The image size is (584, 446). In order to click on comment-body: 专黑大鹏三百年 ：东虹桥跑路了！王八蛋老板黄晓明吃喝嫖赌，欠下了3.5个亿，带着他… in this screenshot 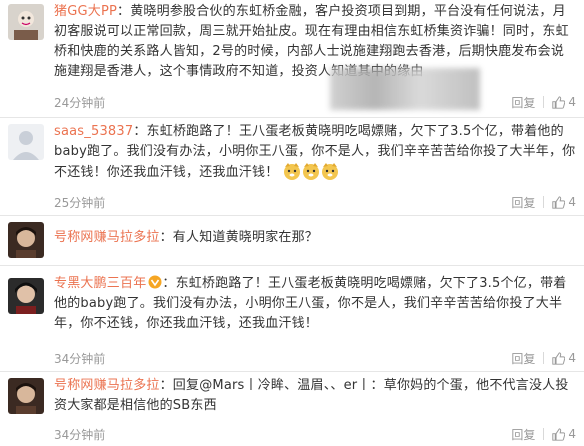, I will do `click(315, 304)`.